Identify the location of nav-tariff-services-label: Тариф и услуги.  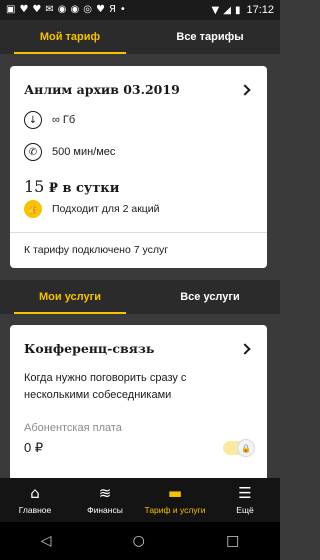
(175, 510).